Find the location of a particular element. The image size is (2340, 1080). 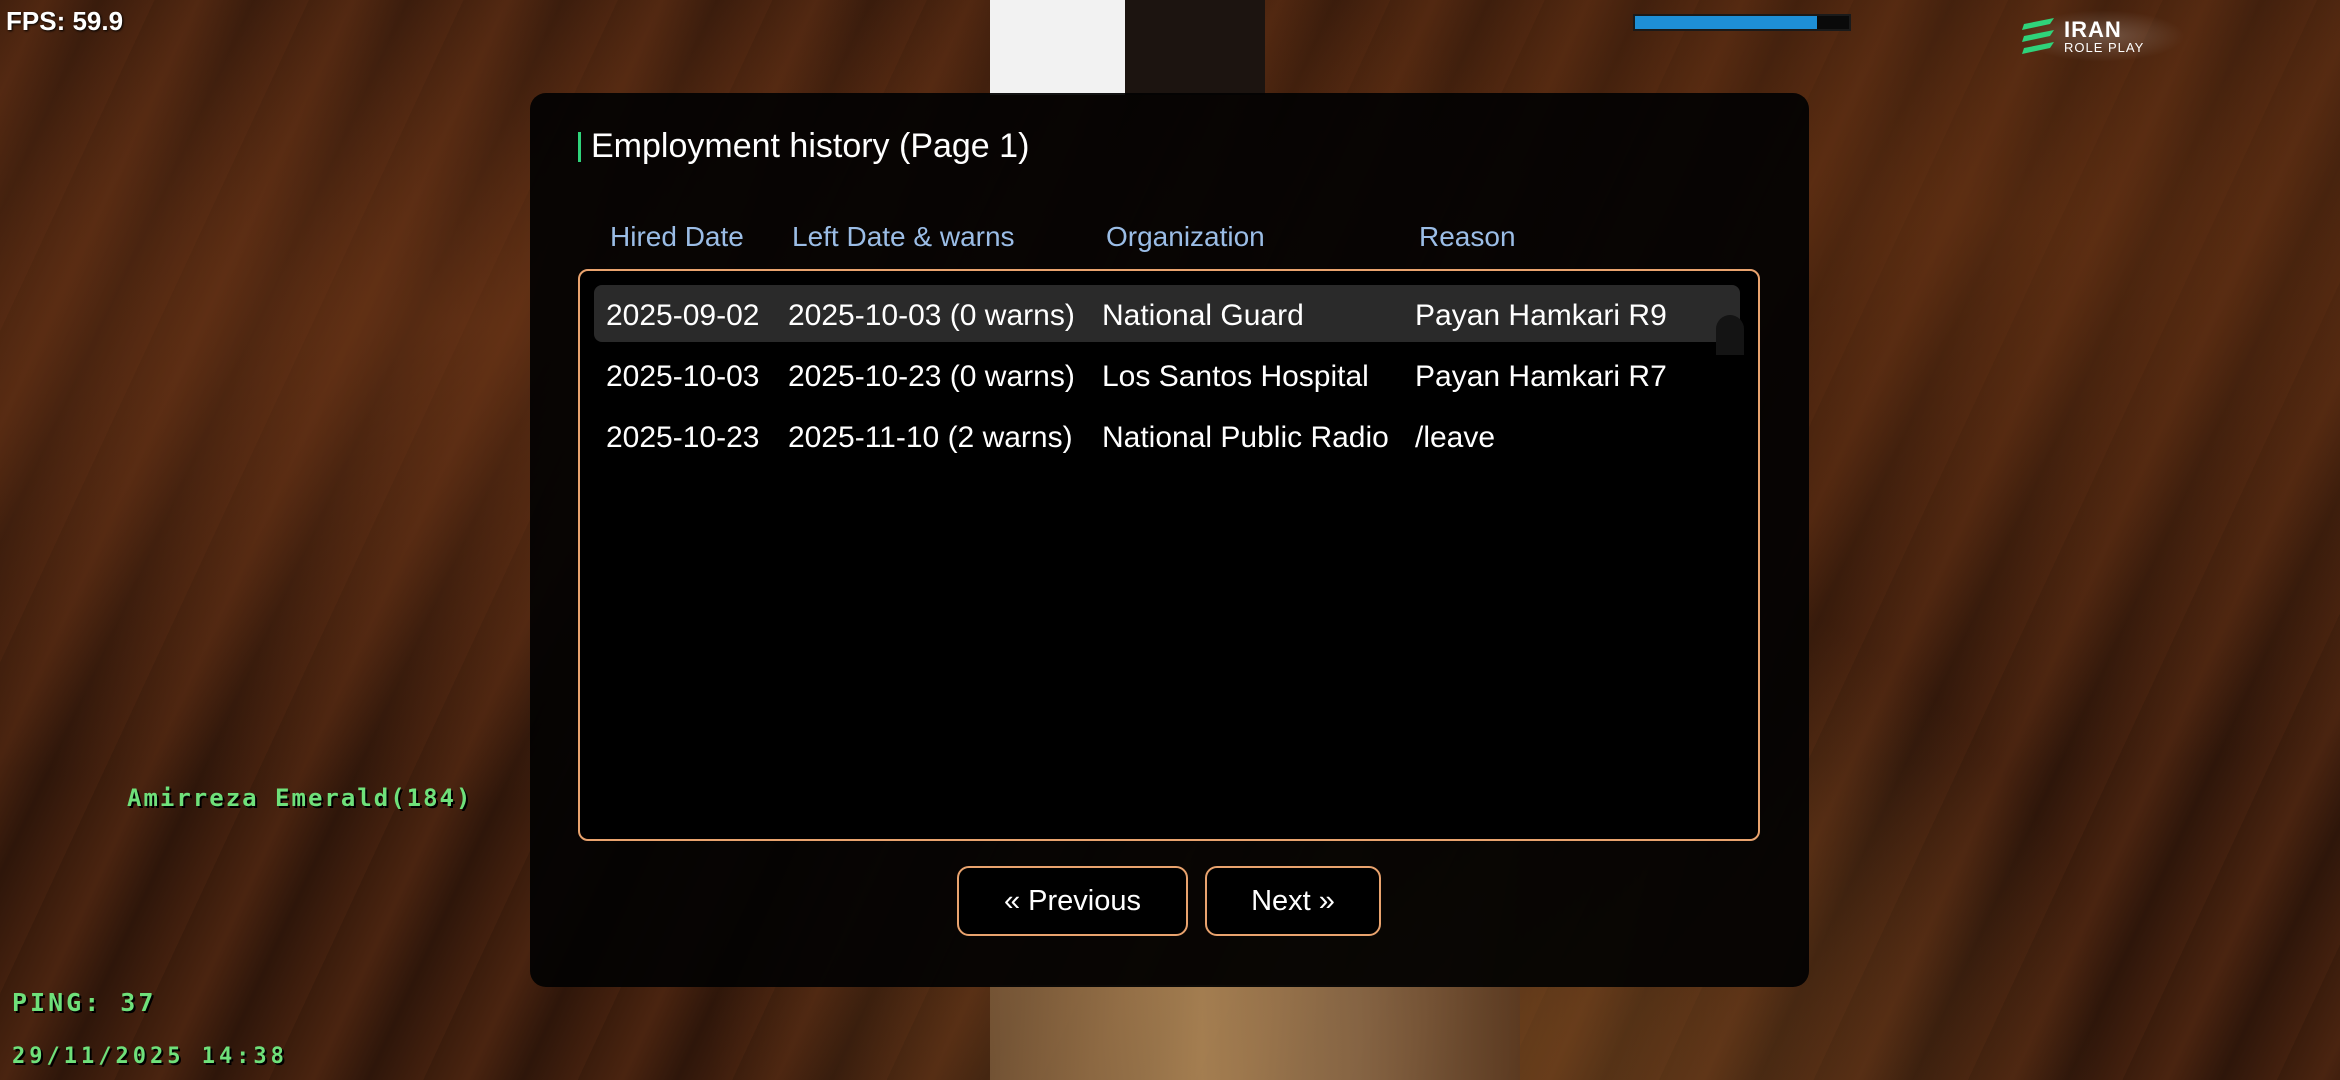

cell-left-date: 2025-10-23 (0 warns) is located at coordinates (931, 376).